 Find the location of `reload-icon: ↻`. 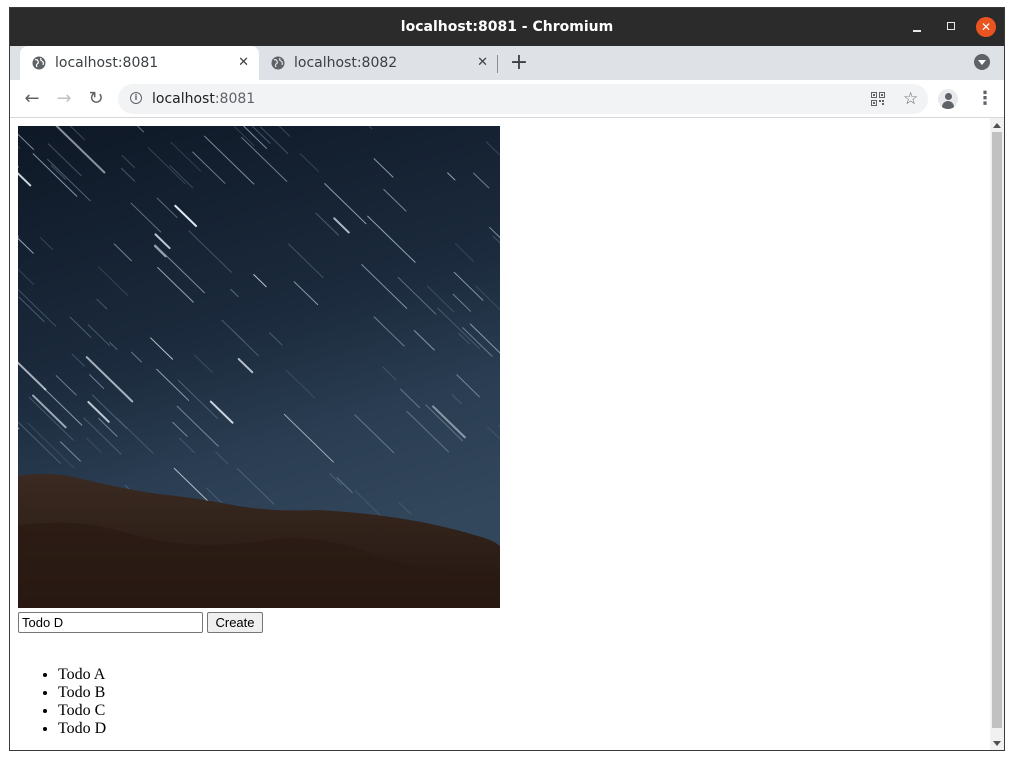

reload-icon: ↻ is located at coordinates (96, 99).